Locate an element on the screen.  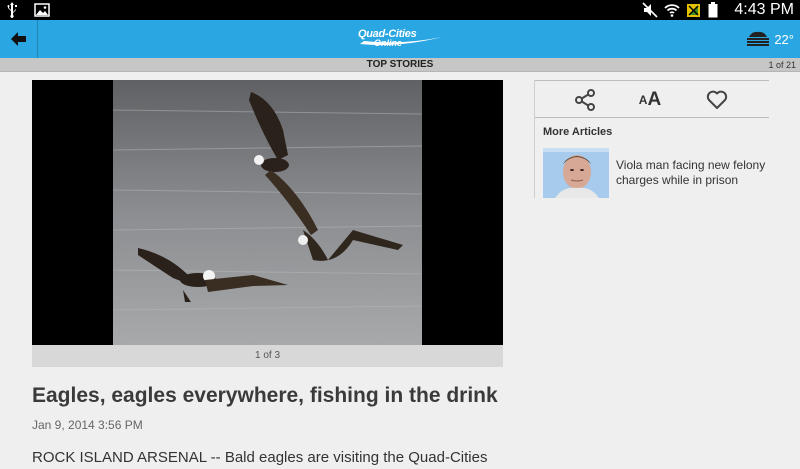
back-arrow-icon is located at coordinates (18, 39).